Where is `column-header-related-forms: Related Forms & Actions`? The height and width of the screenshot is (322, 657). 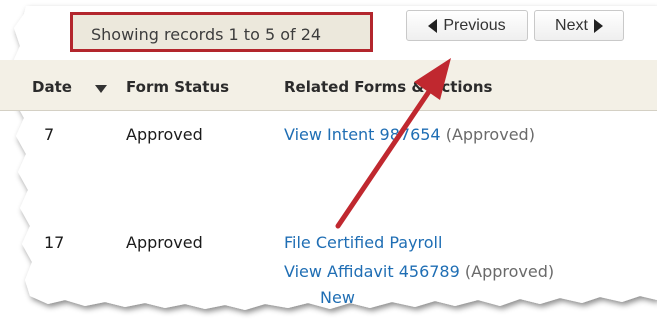
column-header-related-forms: Related Forms & Actions is located at coordinates (388, 87).